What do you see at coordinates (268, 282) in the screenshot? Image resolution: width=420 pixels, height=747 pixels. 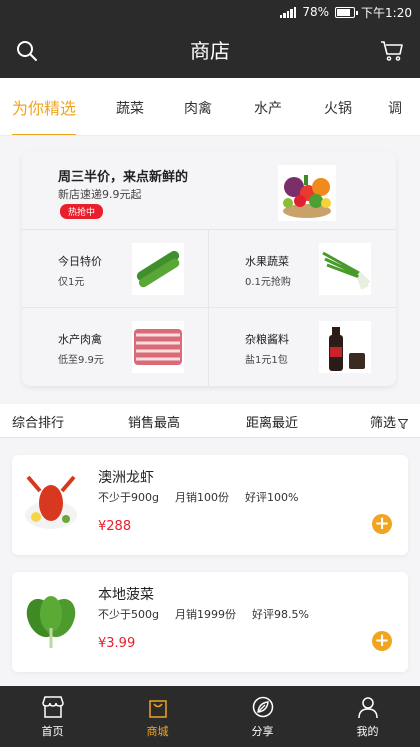 I see `deal-subtitle: 0.1元抢购` at bounding box center [268, 282].